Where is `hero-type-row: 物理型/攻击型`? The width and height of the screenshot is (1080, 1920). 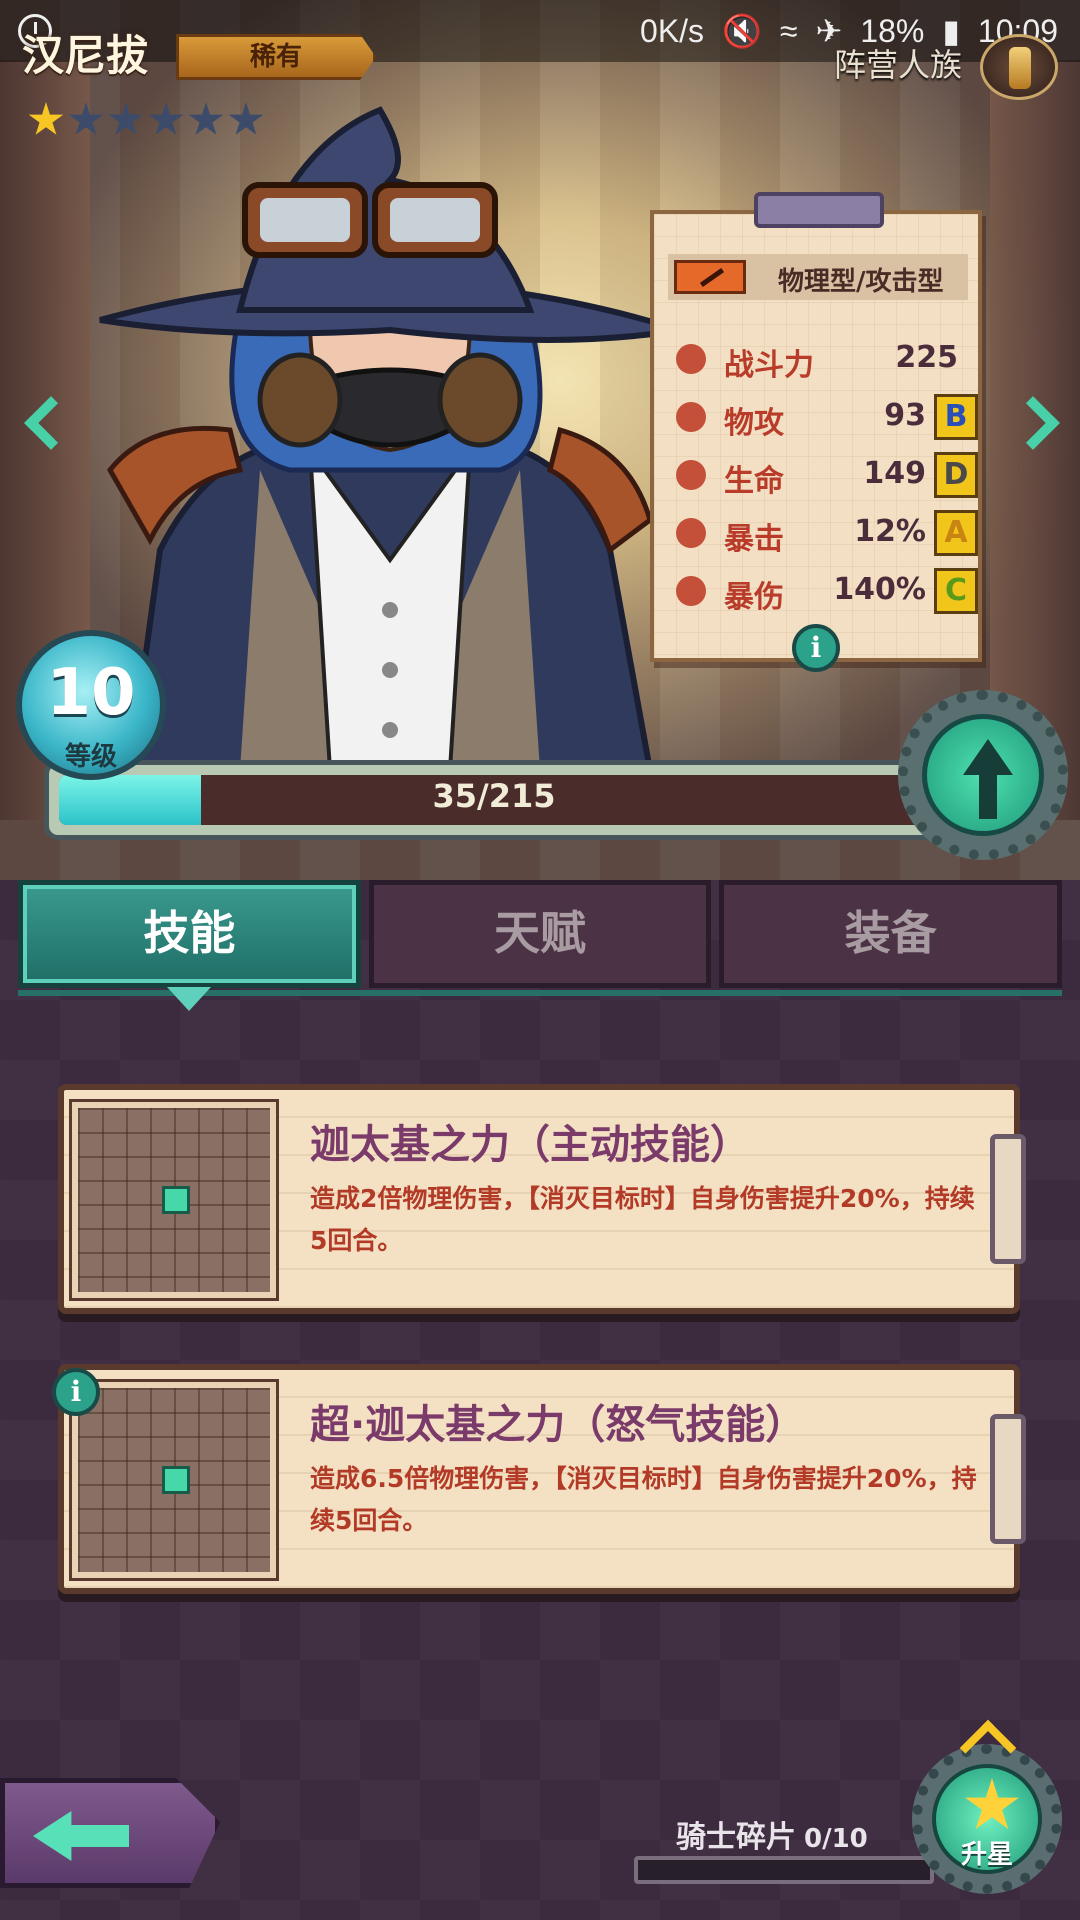 hero-type-row: 物理型/攻击型 is located at coordinates (818, 277).